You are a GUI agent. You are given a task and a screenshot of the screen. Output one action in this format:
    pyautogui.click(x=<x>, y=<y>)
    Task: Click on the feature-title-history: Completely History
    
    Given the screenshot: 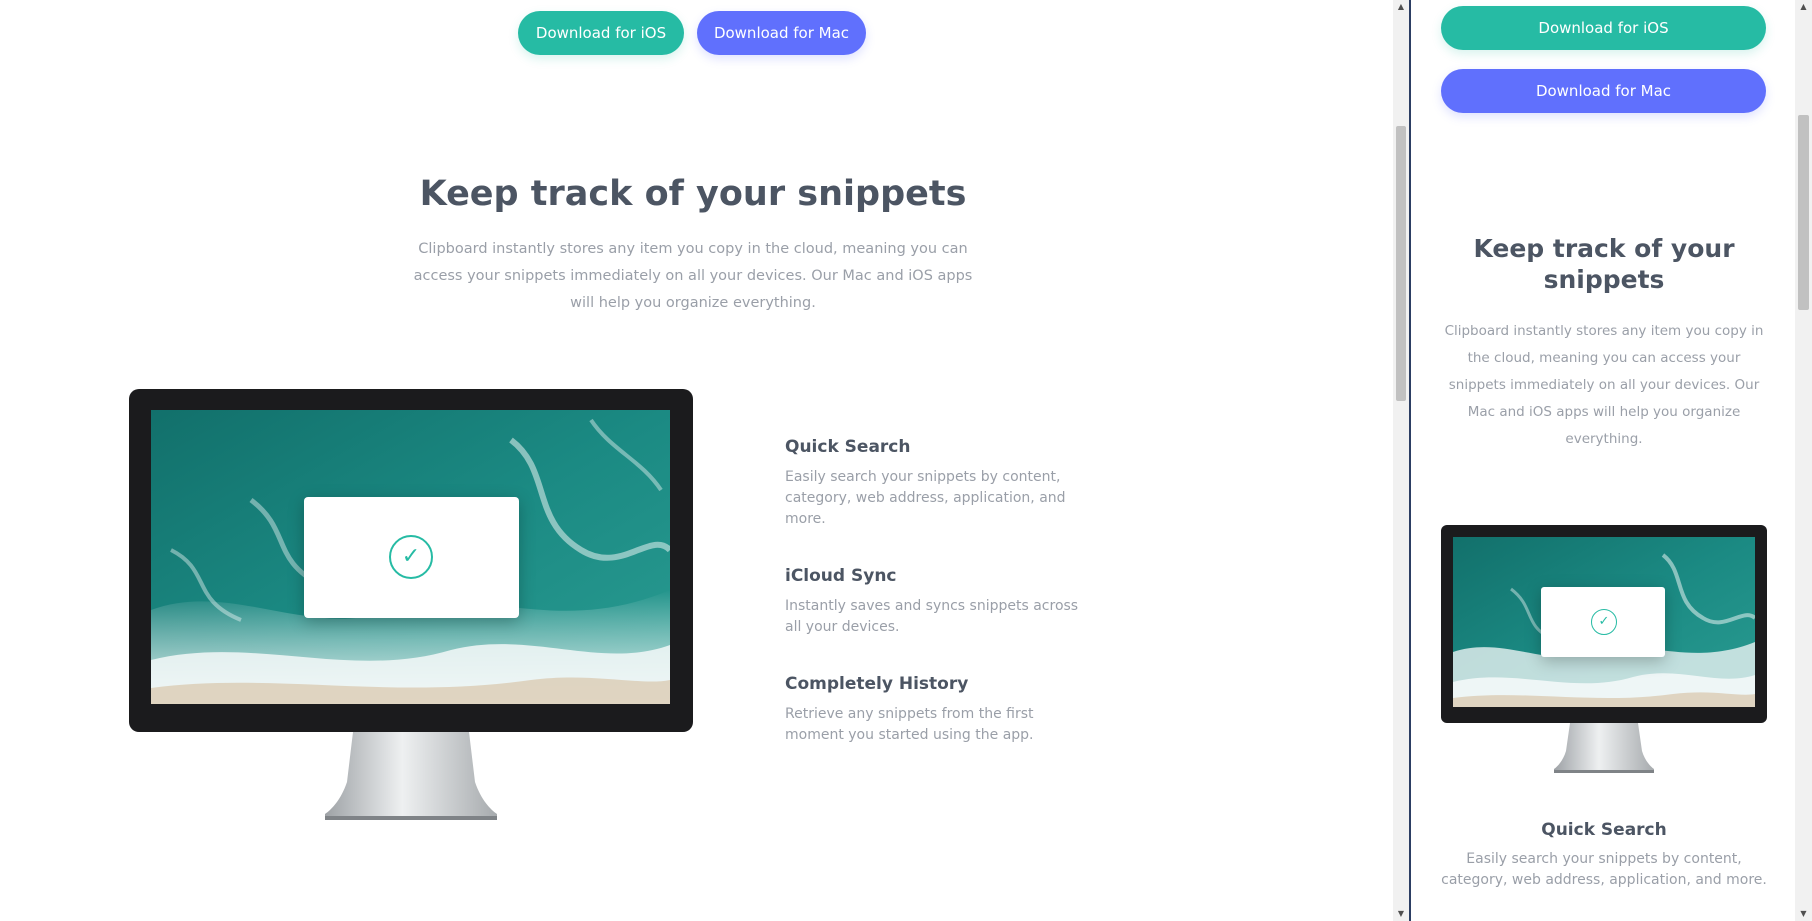 What is the action you would take?
    pyautogui.click(x=877, y=684)
    